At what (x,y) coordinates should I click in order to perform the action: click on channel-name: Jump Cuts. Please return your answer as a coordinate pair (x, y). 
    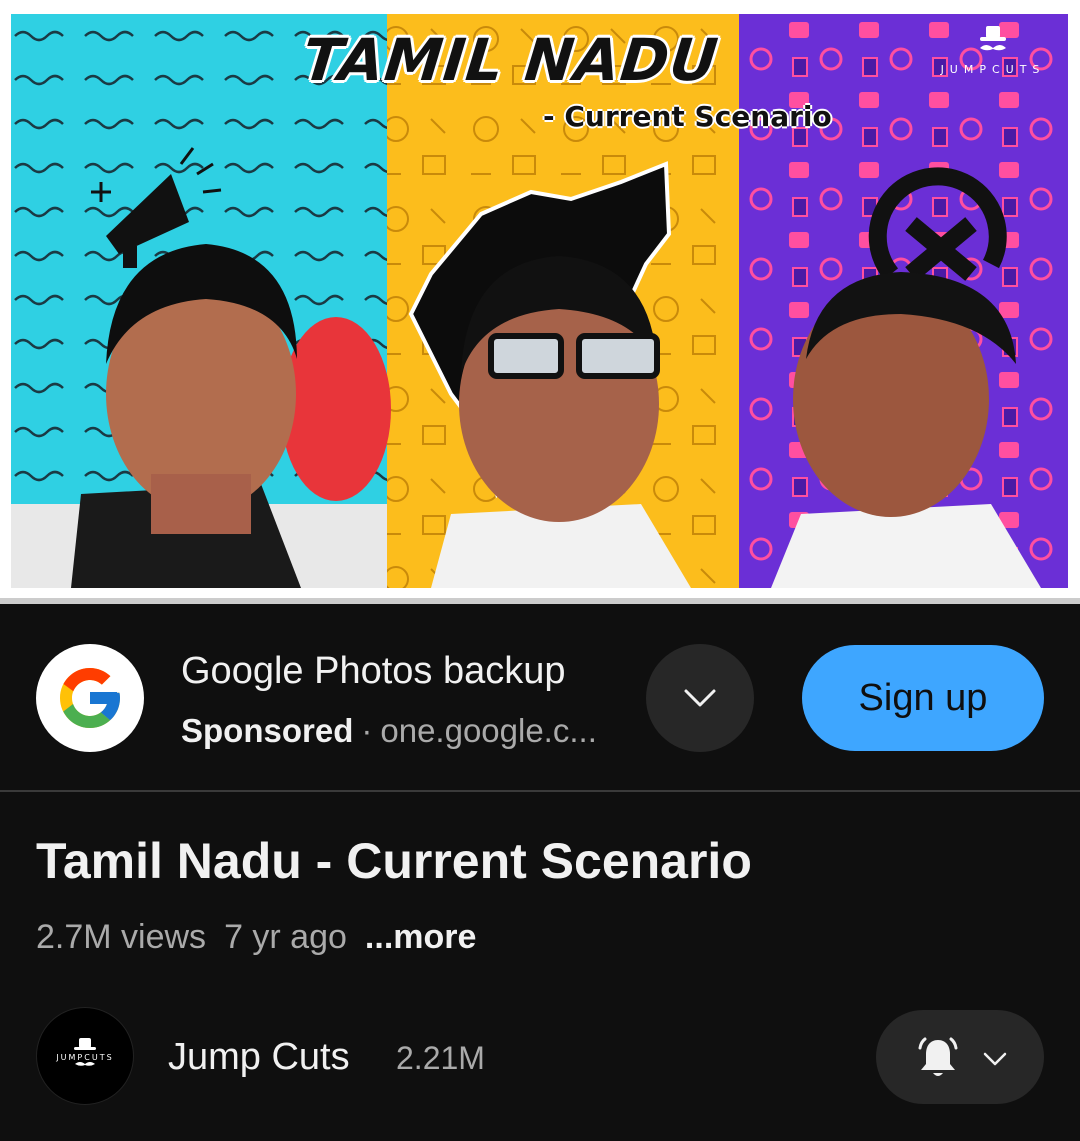
    Looking at the image, I should click on (259, 1057).